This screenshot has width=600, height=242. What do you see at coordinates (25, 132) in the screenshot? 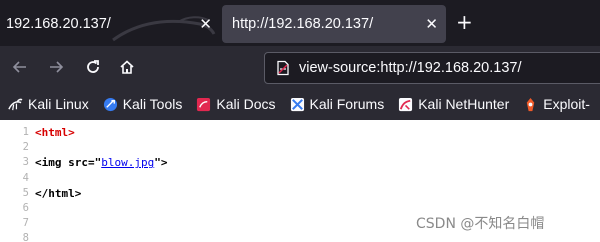
I see `line-number: 1` at bounding box center [25, 132].